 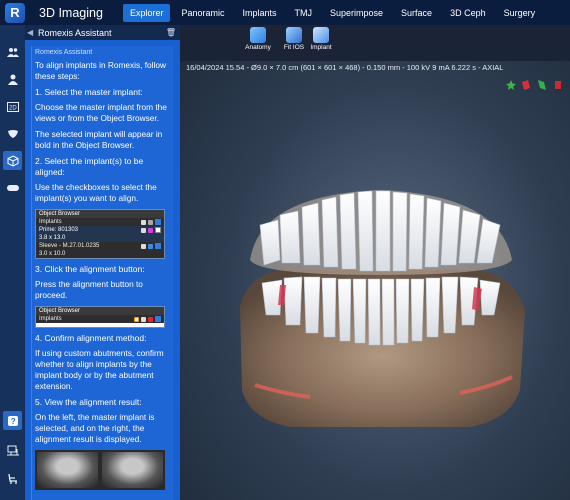 I want to click on app-title: 3D Imaging, so click(x=71, y=12).